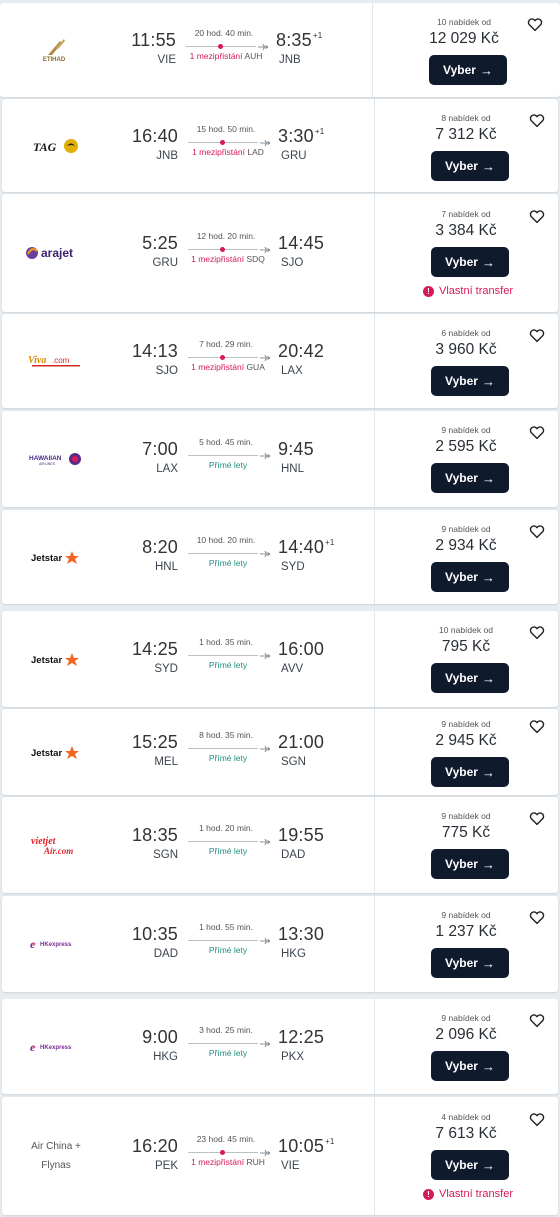 The width and height of the screenshot is (560, 1217). Describe the element at coordinates (319, 131) in the screenshot. I see `next-day-indicator: +1` at that location.